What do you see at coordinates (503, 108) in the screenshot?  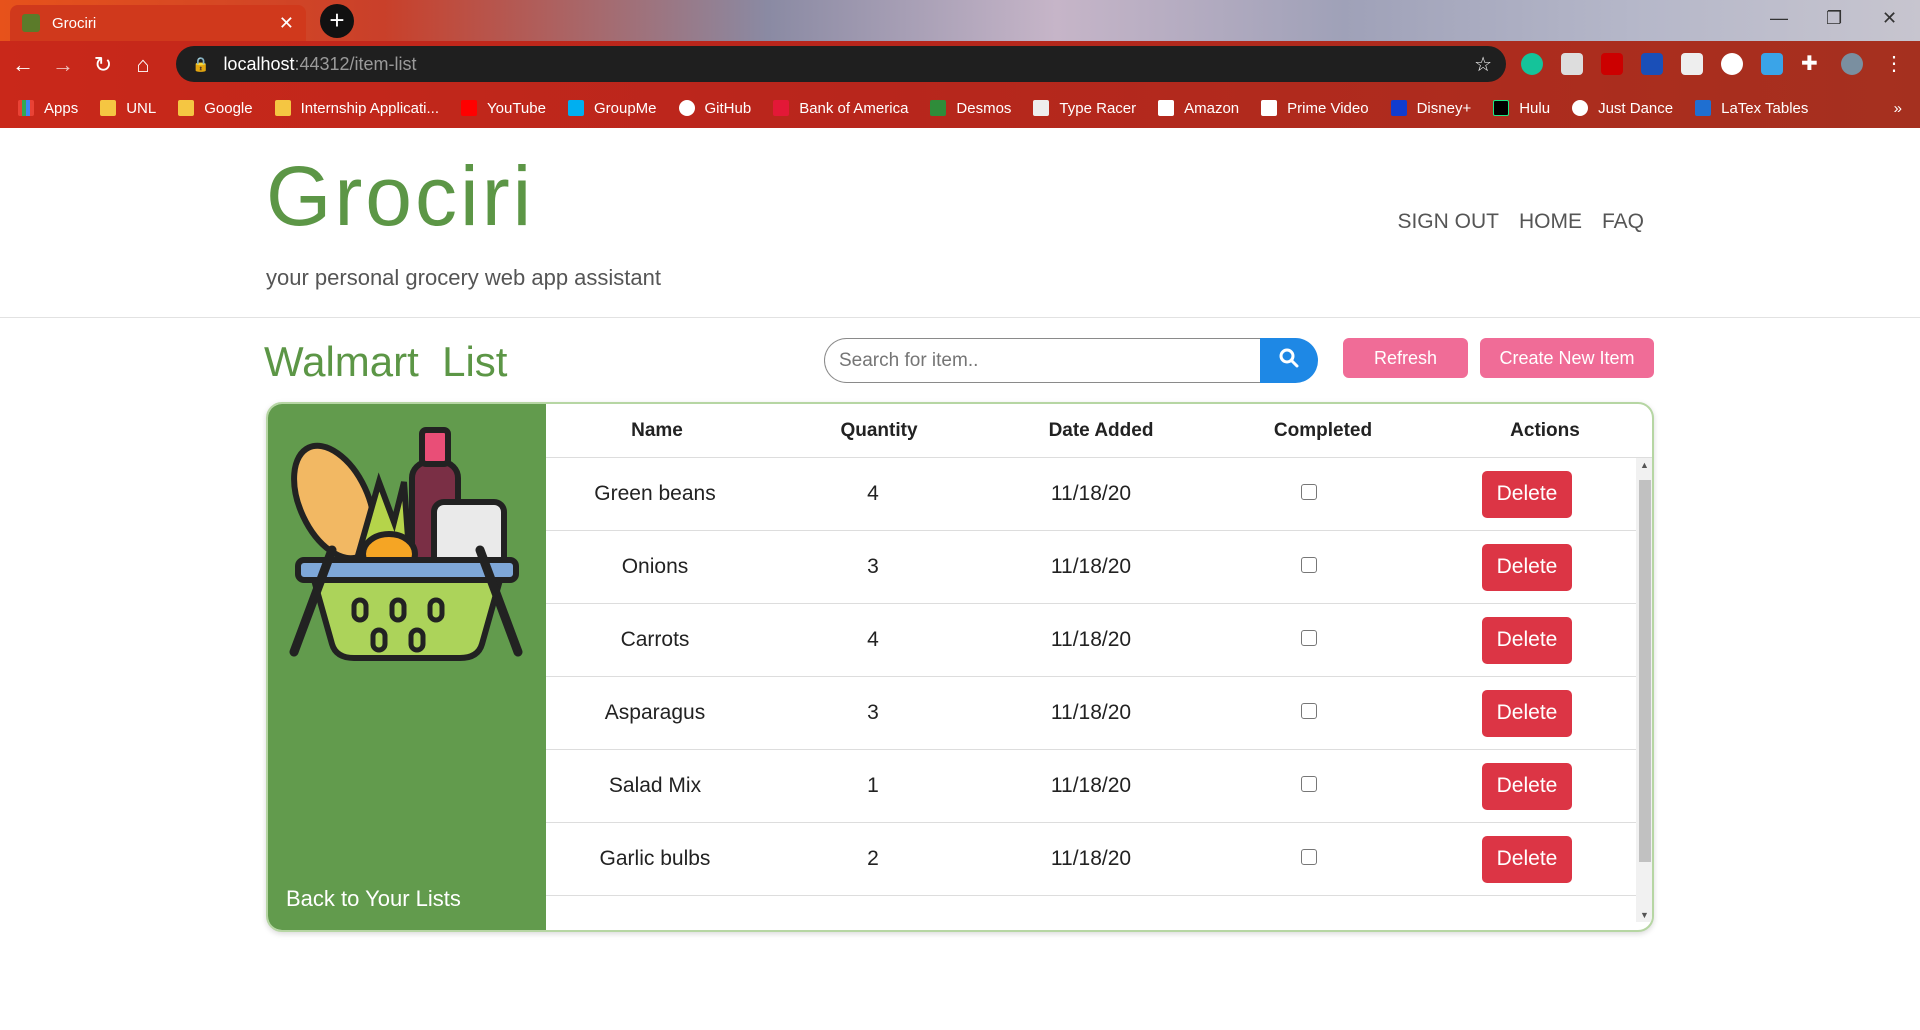 I see `bookmark-youtube: YouTube` at bounding box center [503, 108].